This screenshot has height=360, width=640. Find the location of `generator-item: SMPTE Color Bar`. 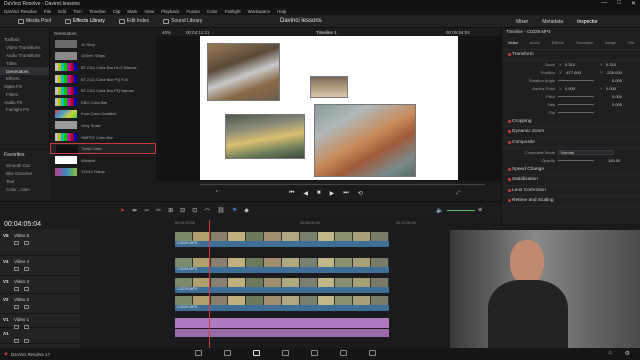

generator-item: SMPTE Color Bar is located at coordinates (103, 137).